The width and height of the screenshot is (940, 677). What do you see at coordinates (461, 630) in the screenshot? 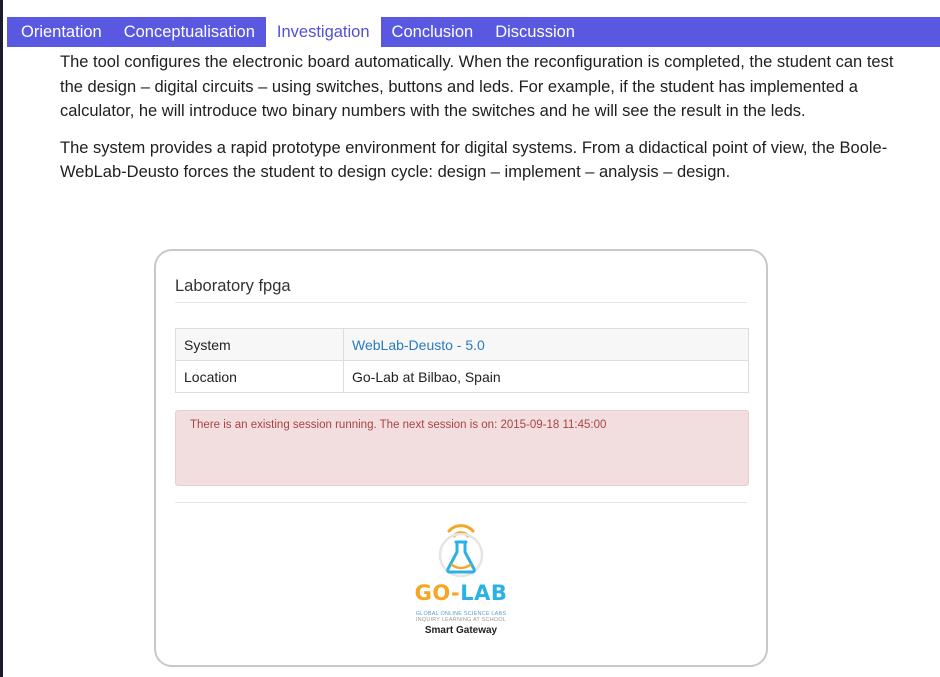
I see `smart-gateway-label: Smart Gateway` at bounding box center [461, 630].